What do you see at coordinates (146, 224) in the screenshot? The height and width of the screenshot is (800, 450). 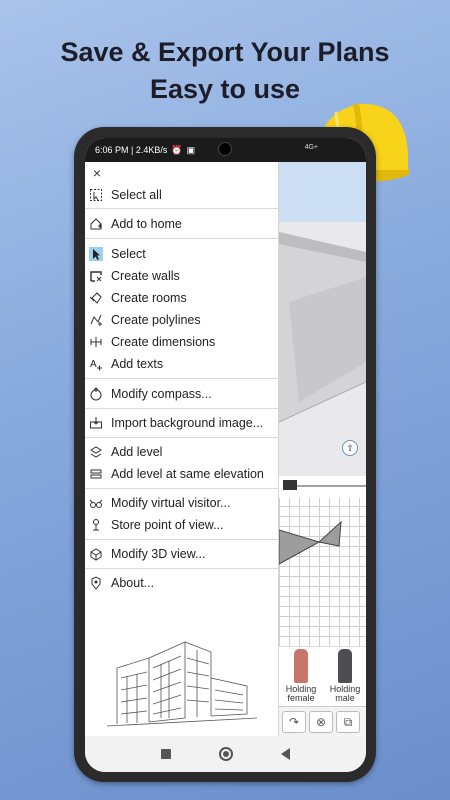 I see `menu-item-label: Add to home` at bounding box center [146, 224].